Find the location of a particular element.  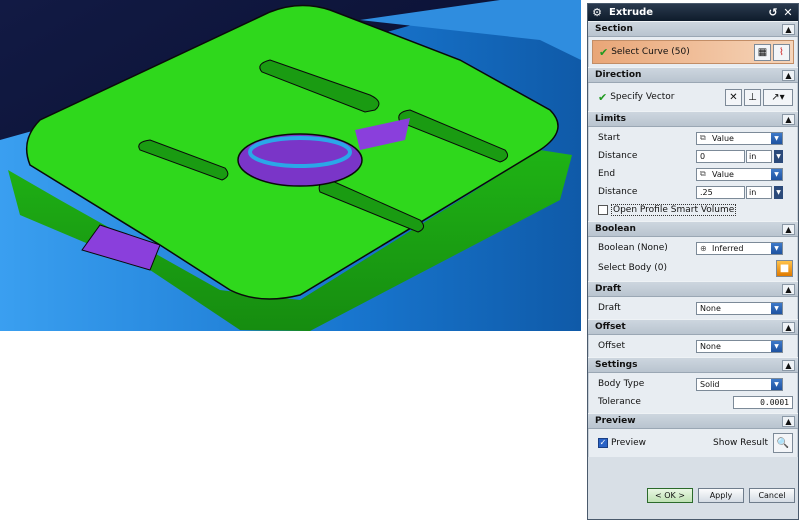

boolean-inferred-icon: ⊕ is located at coordinates (703, 248).